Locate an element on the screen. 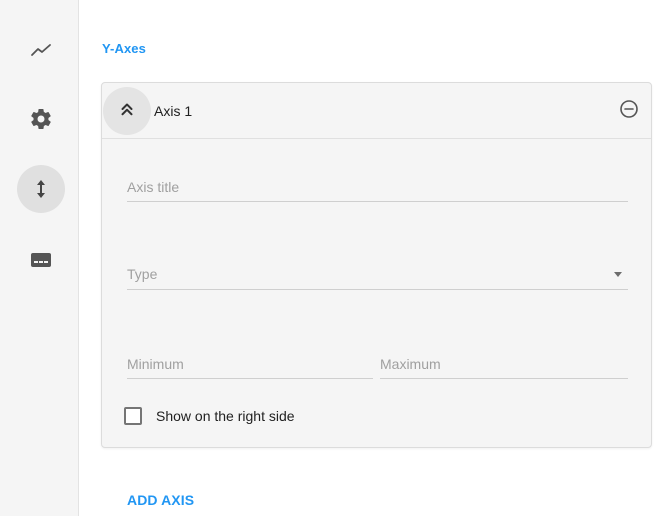 This screenshot has width=657, height=516. gear-icon is located at coordinates (41, 119).